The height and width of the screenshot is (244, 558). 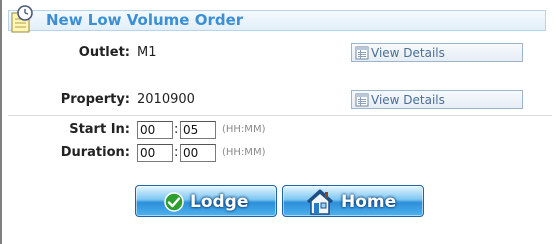 What do you see at coordinates (176, 152) in the screenshot?
I see `duration-colon: :` at bounding box center [176, 152].